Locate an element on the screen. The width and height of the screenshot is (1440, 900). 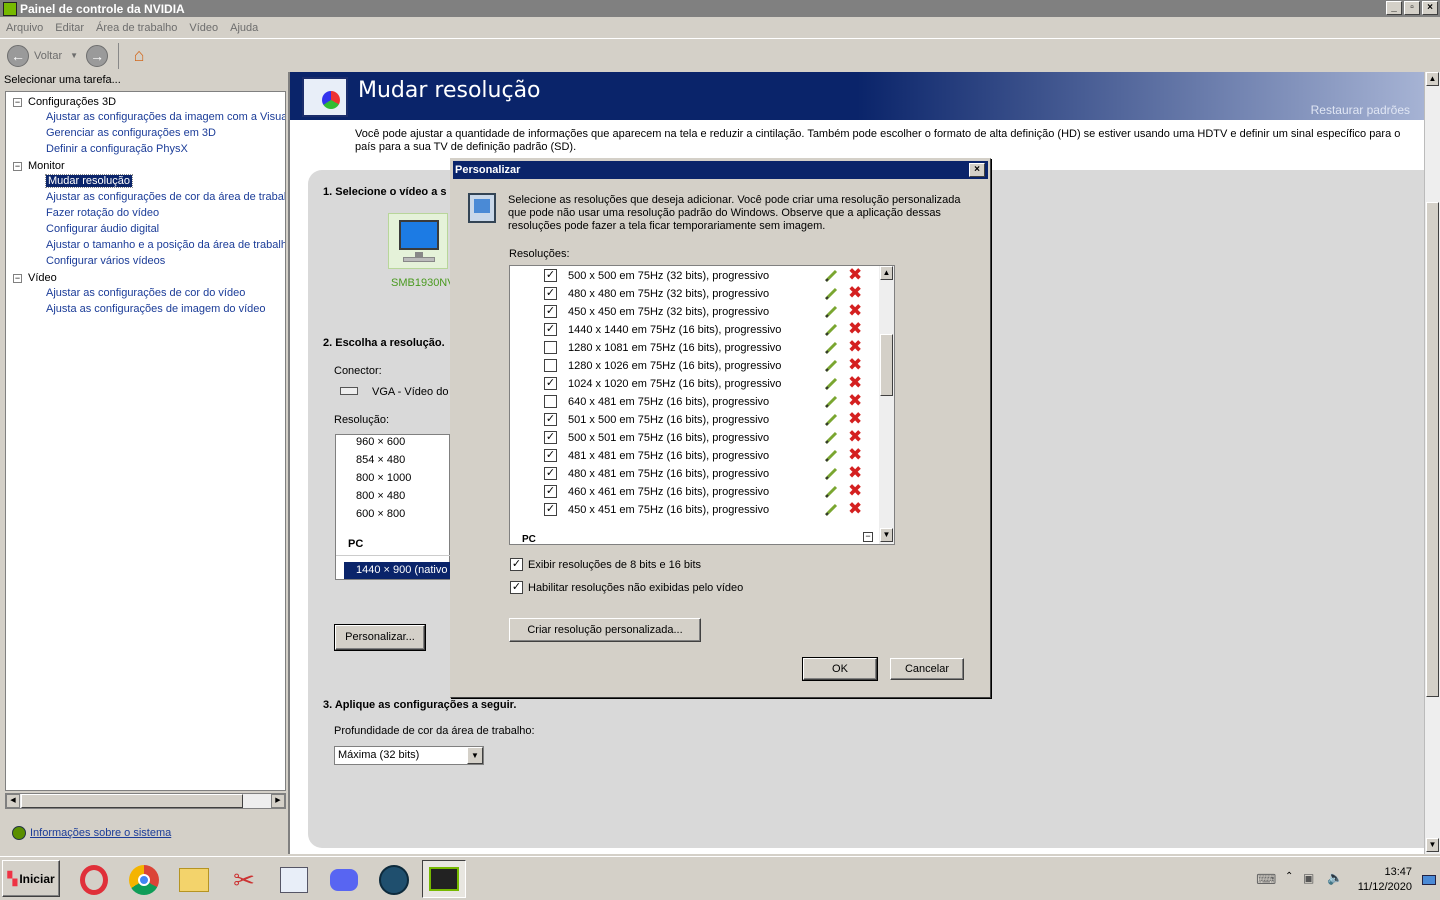
scroll-thumb is located at coordinates (132, 801).